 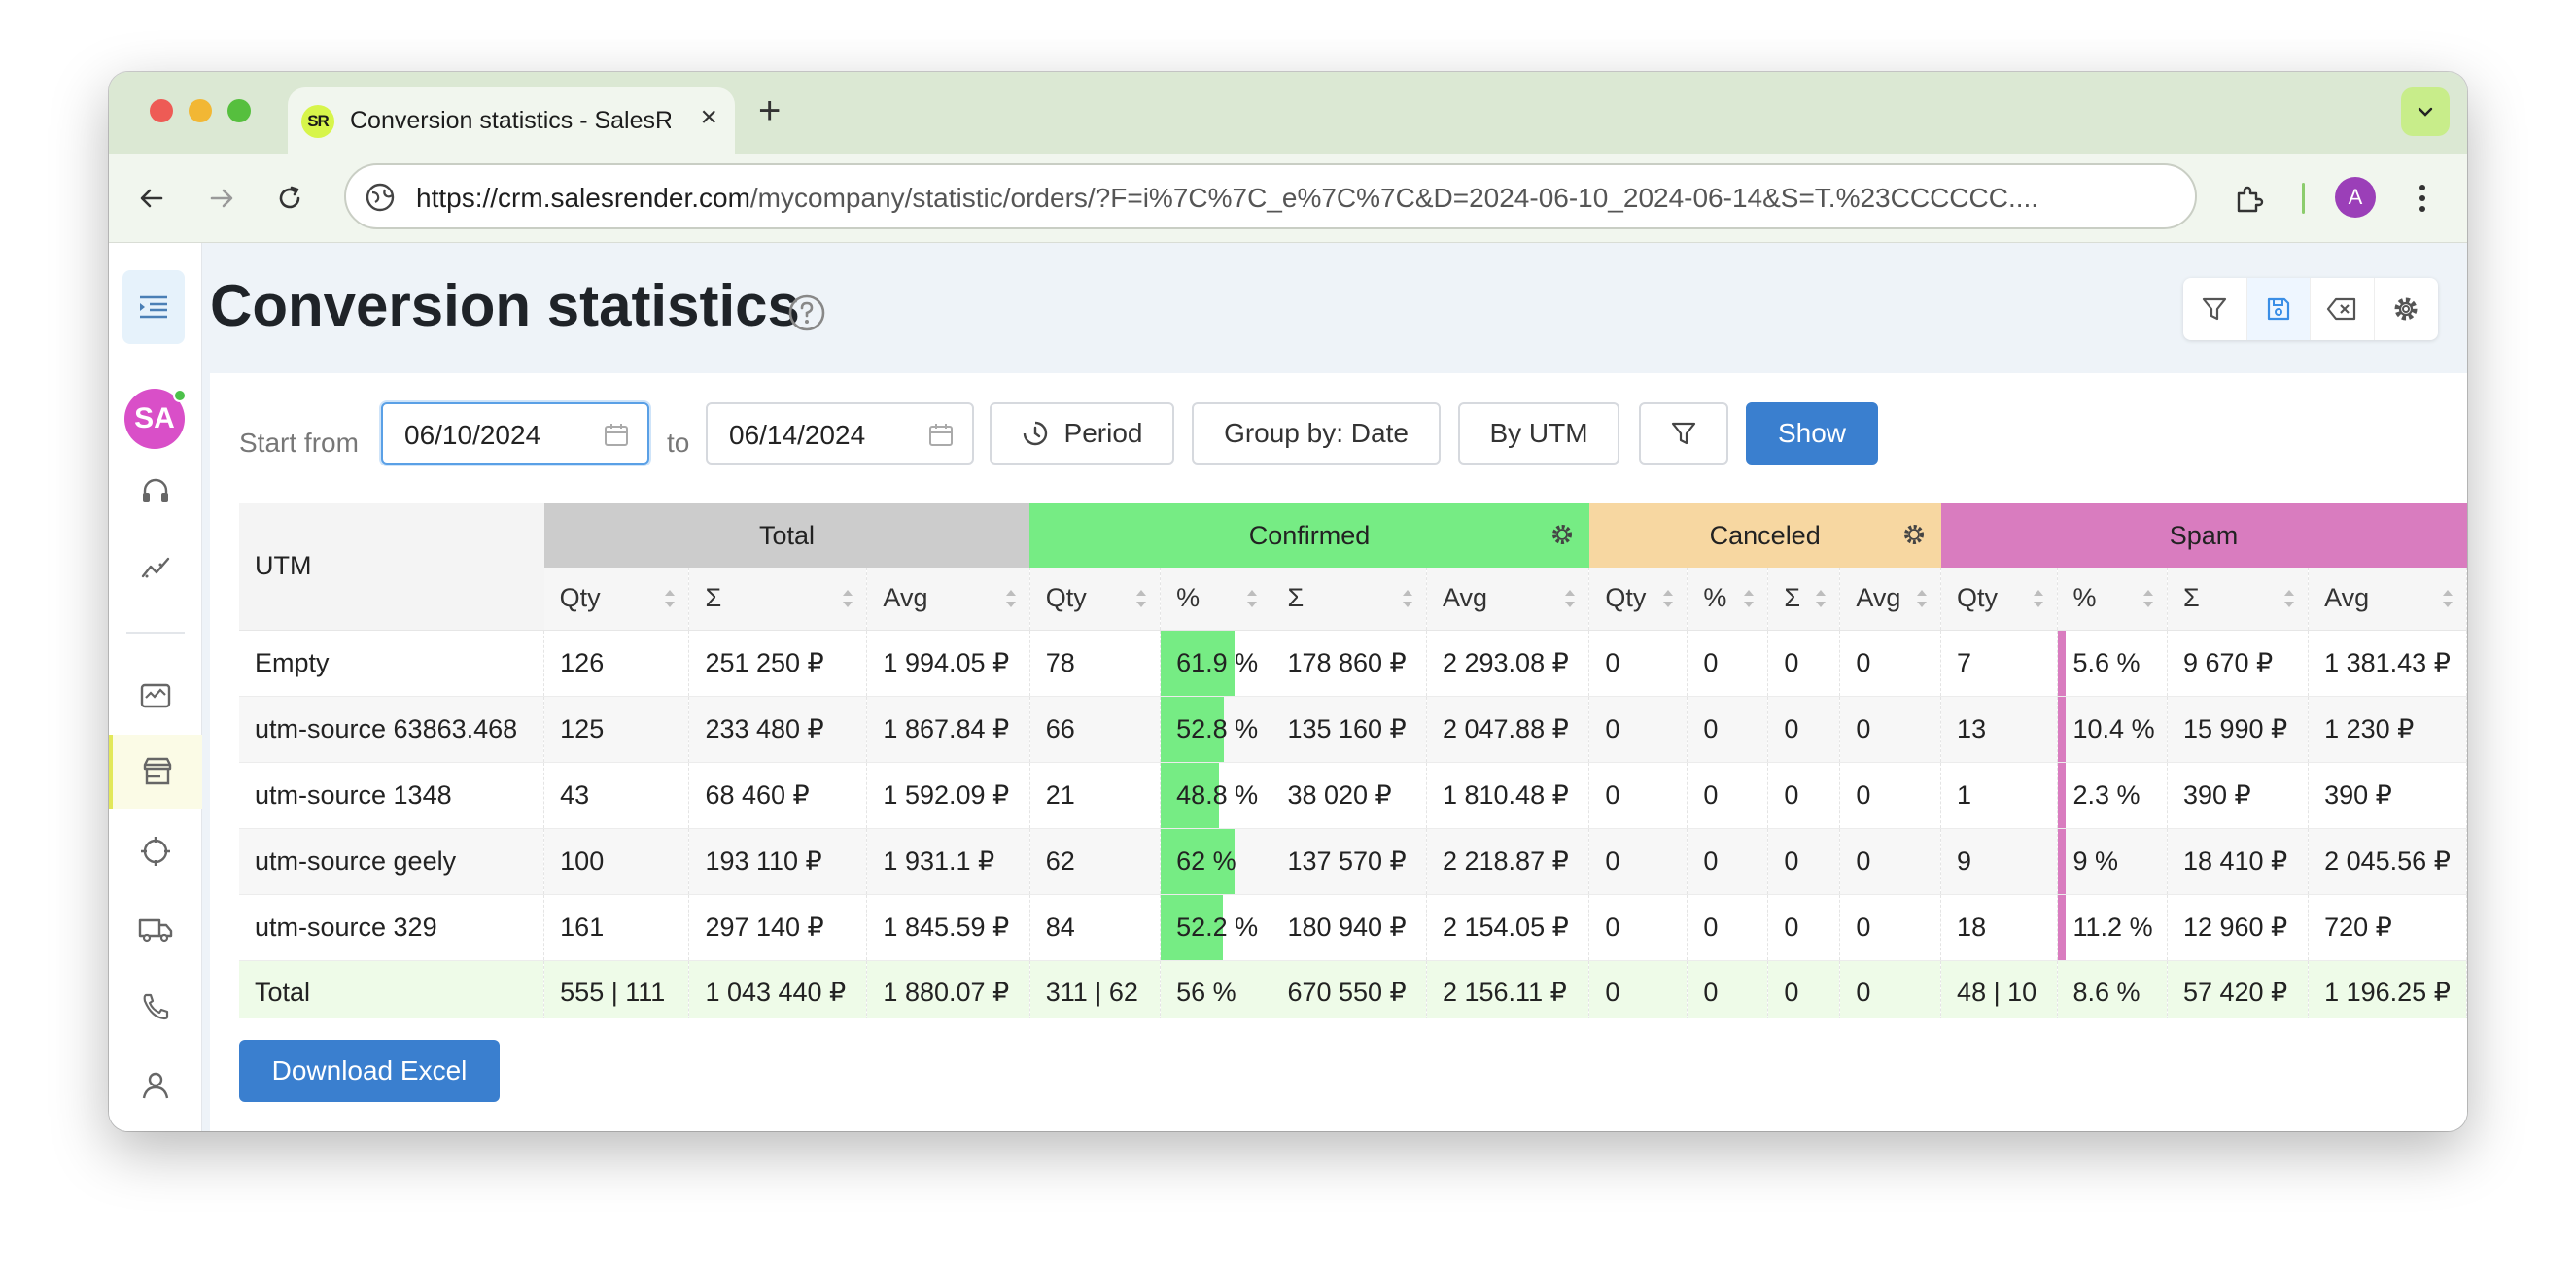 What do you see at coordinates (1349, 861) in the screenshot?
I see `cell-c_sum: 137 570 ₽` at bounding box center [1349, 861].